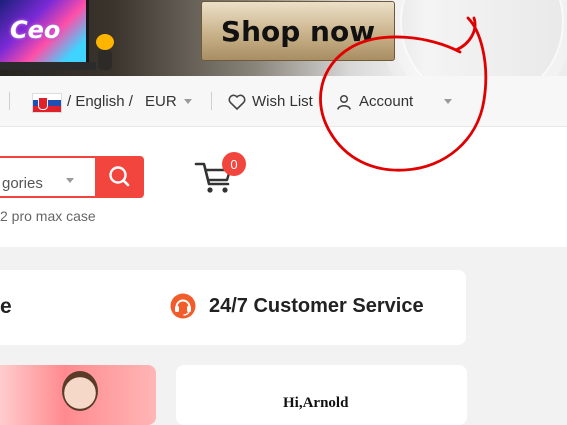 The width and height of the screenshot is (567, 425). Describe the element at coordinates (48, 66) in the screenshot. I see `laptop-base` at that location.